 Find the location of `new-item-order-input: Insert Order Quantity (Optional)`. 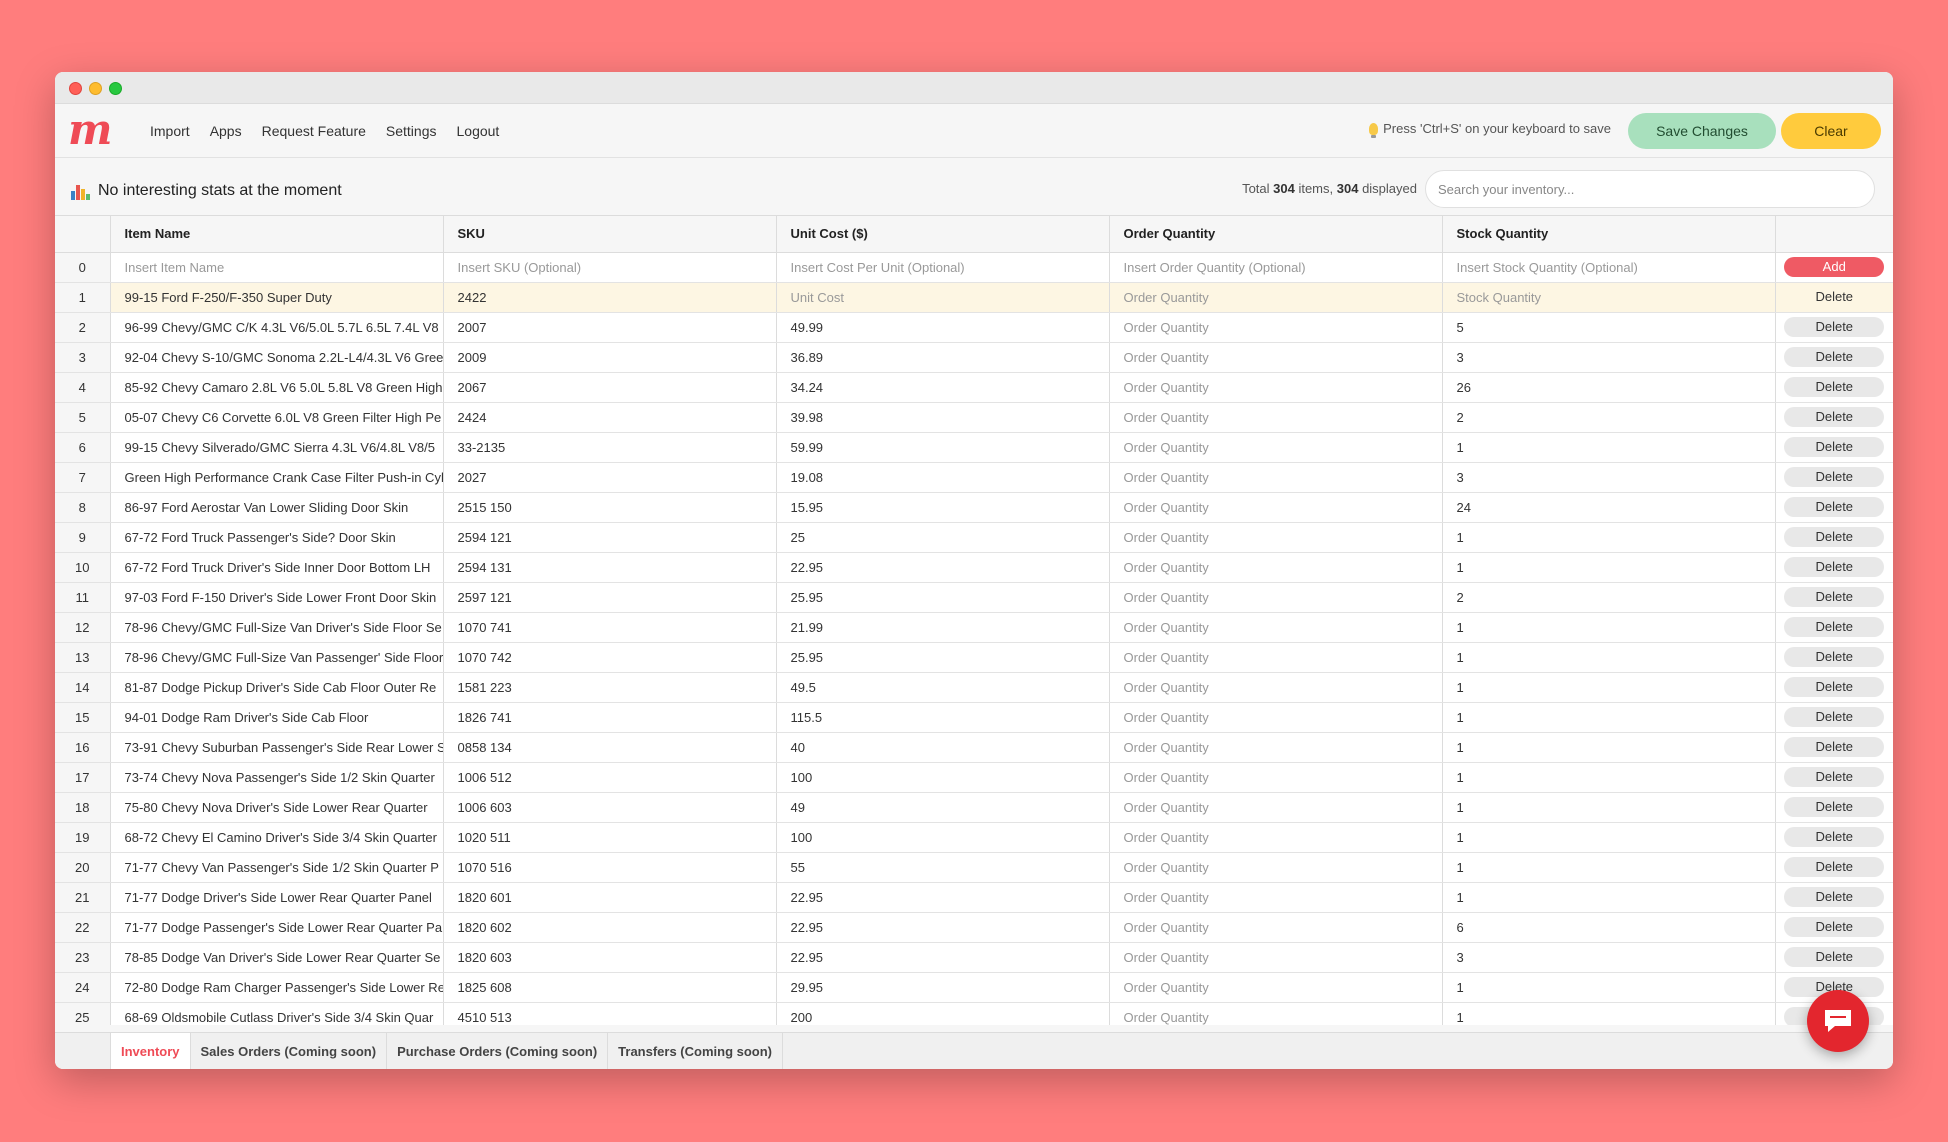

new-item-order-input: Insert Order Quantity (Optional) is located at coordinates (1276, 267).